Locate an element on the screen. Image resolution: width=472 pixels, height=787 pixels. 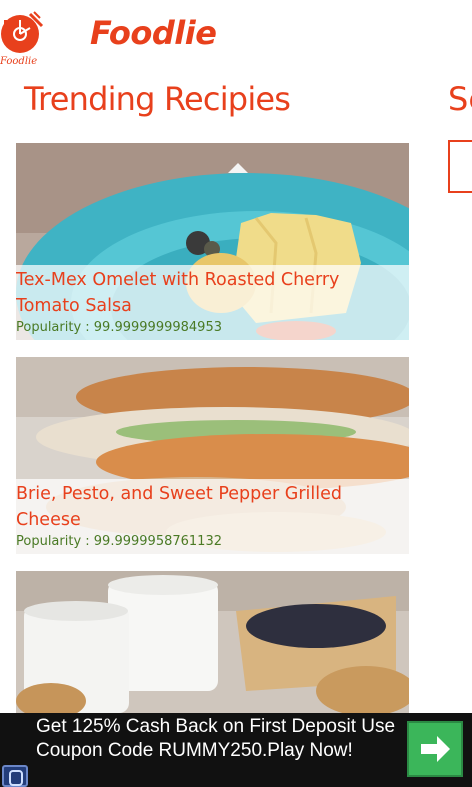
recipe-popularity: Popularity : 99.9999999984953 is located at coordinates (119, 327).